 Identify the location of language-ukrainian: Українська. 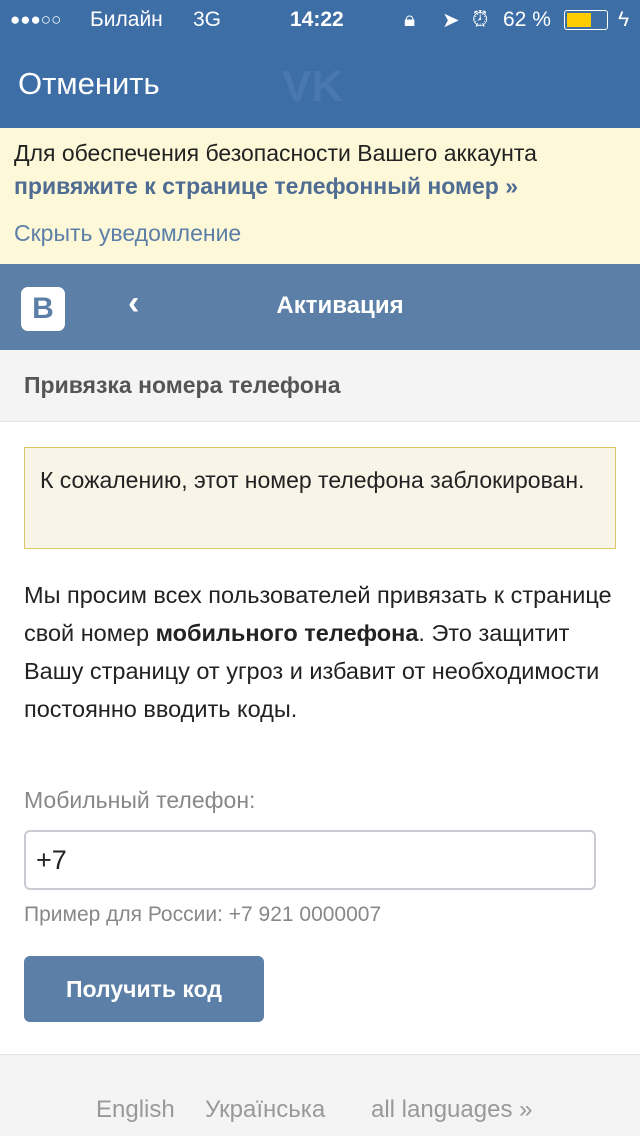
(265, 1110).